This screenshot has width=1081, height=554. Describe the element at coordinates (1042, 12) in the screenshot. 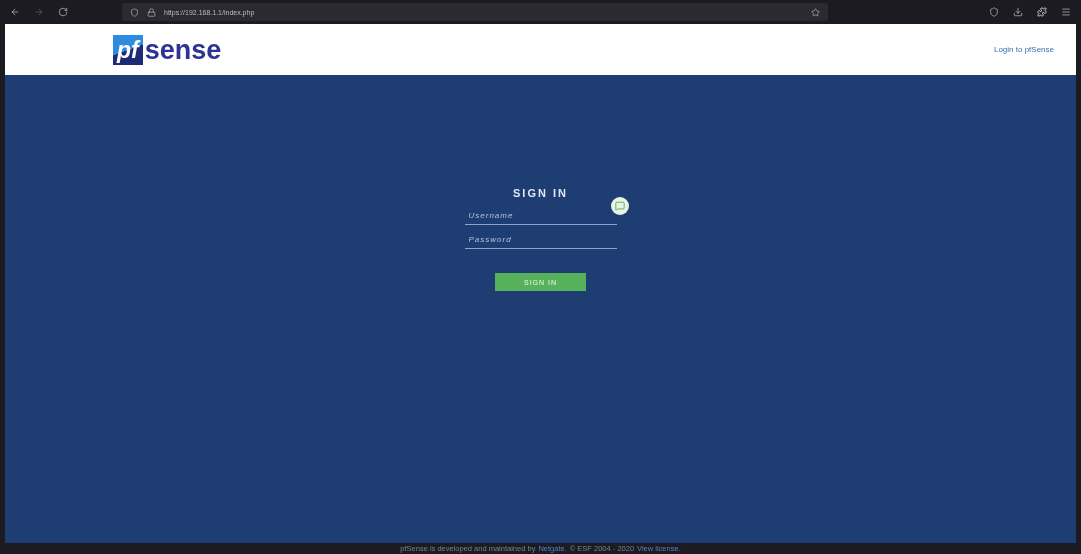

I see `puzzle-icon` at that location.